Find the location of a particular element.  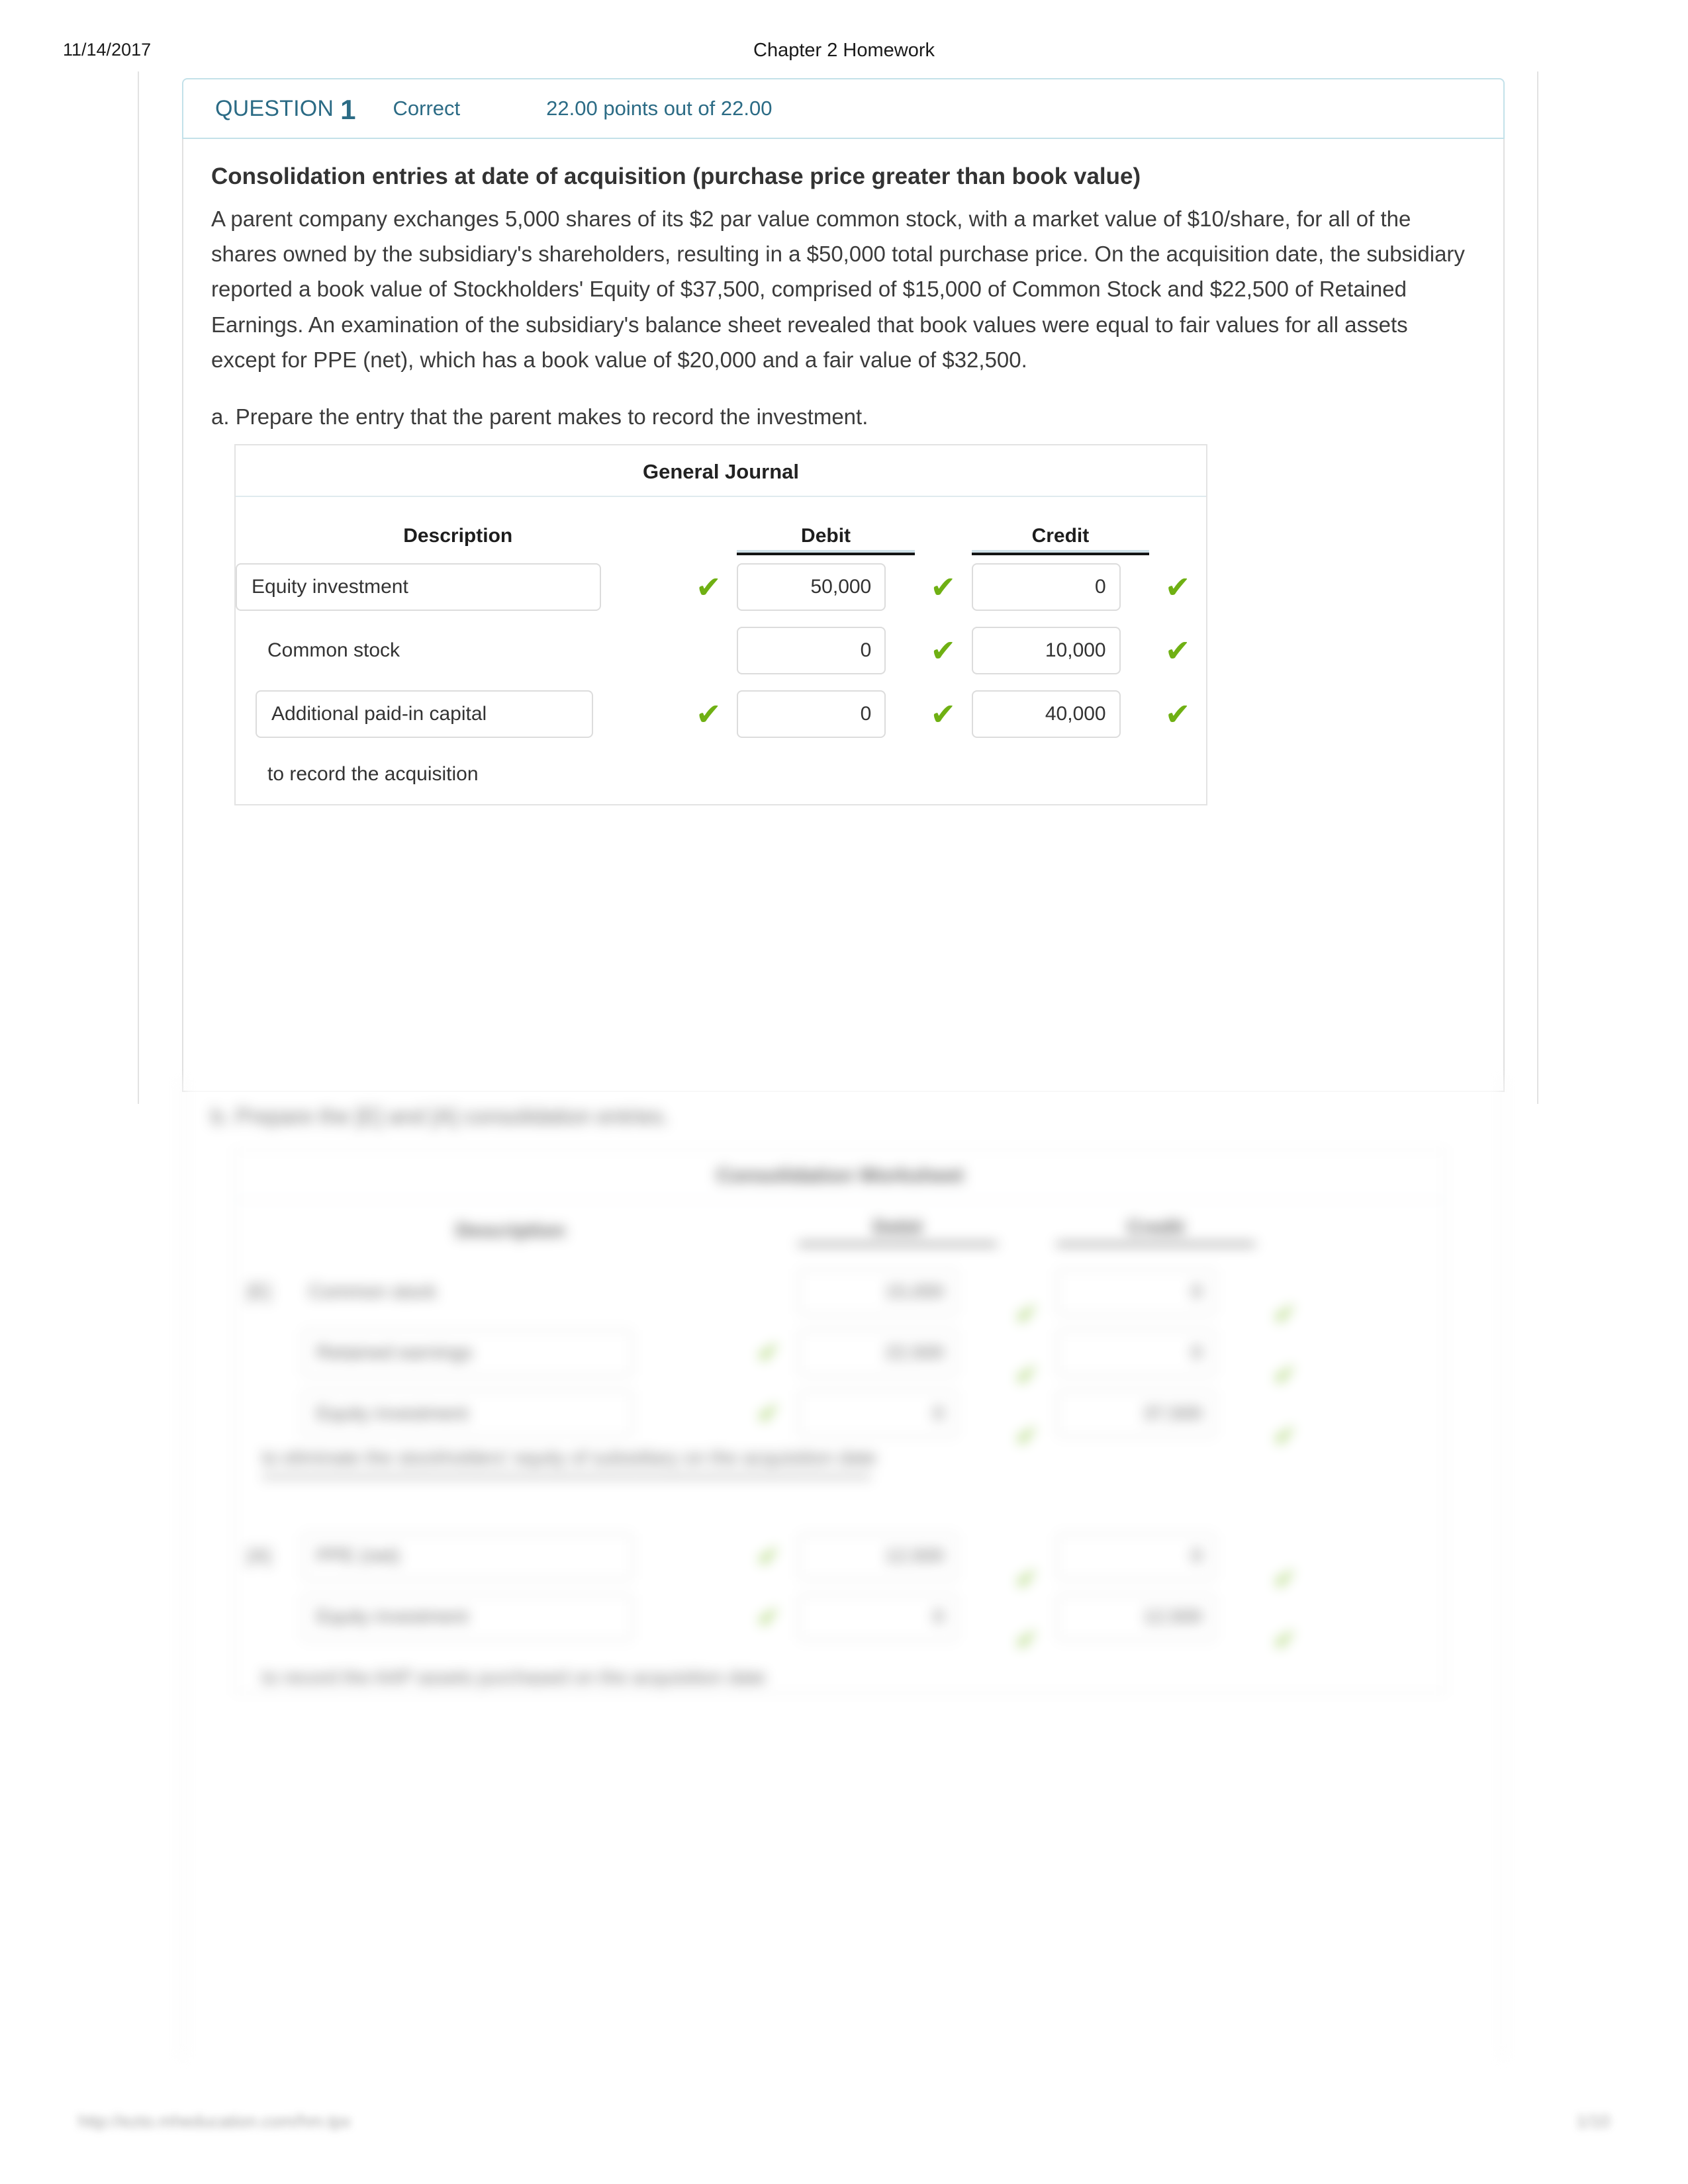

note-strike-bar is located at coordinates (566, 1476).